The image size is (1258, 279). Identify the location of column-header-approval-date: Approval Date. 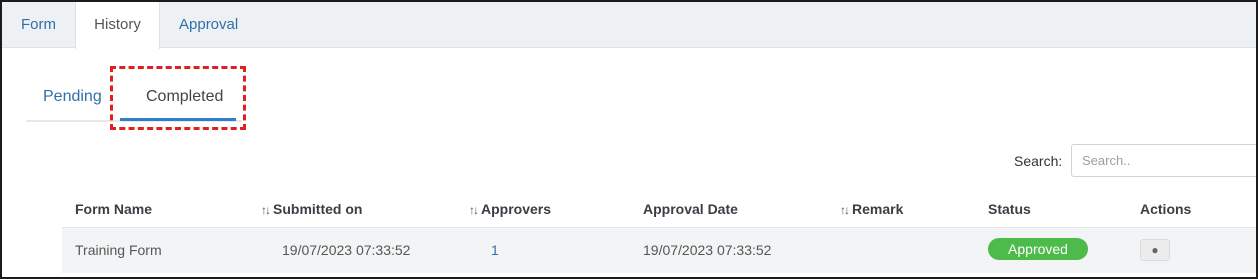
(690, 209).